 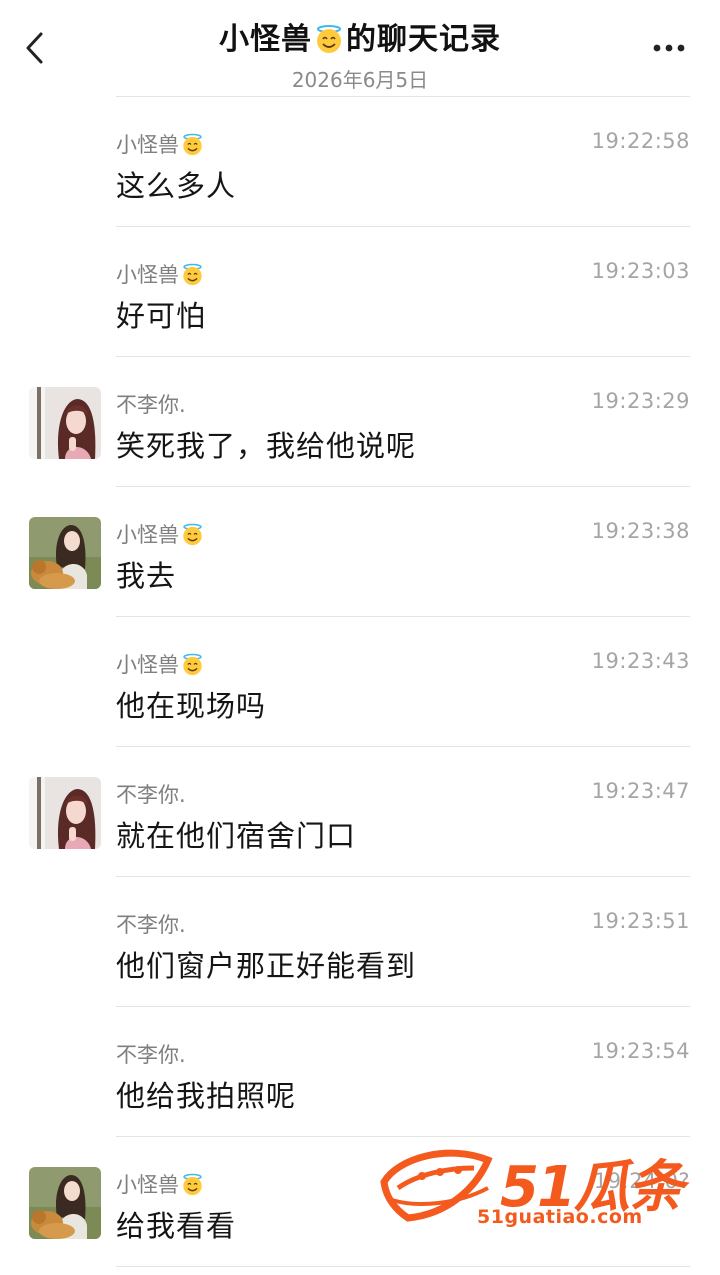 What do you see at coordinates (161, 316) in the screenshot?
I see `message-text: 好可怕` at bounding box center [161, 316].